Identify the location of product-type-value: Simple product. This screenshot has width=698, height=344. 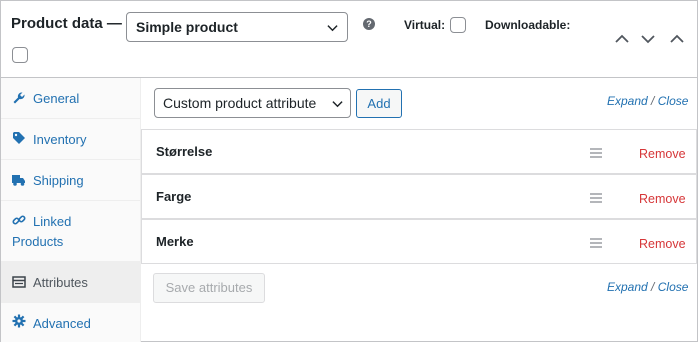
(187, 27).